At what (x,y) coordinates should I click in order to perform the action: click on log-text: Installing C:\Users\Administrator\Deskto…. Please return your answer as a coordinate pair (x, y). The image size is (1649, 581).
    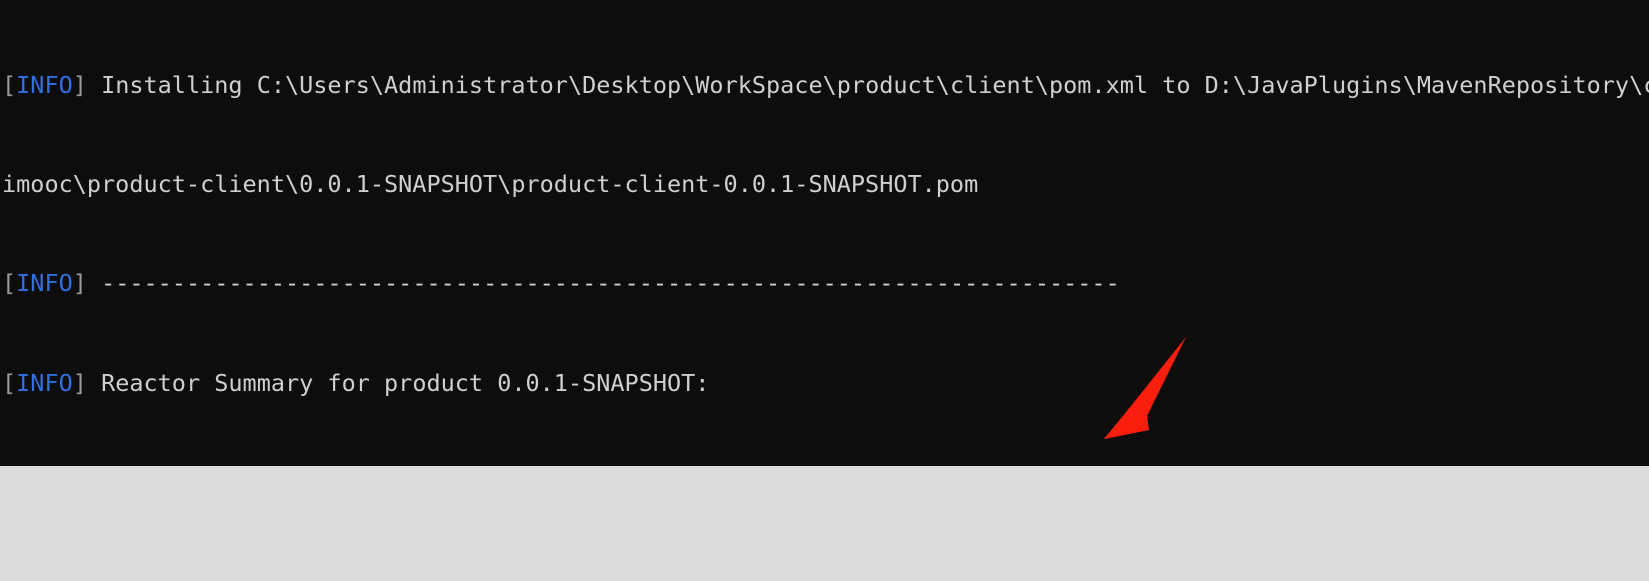
    Looking at the image, I should click on (875, 84).